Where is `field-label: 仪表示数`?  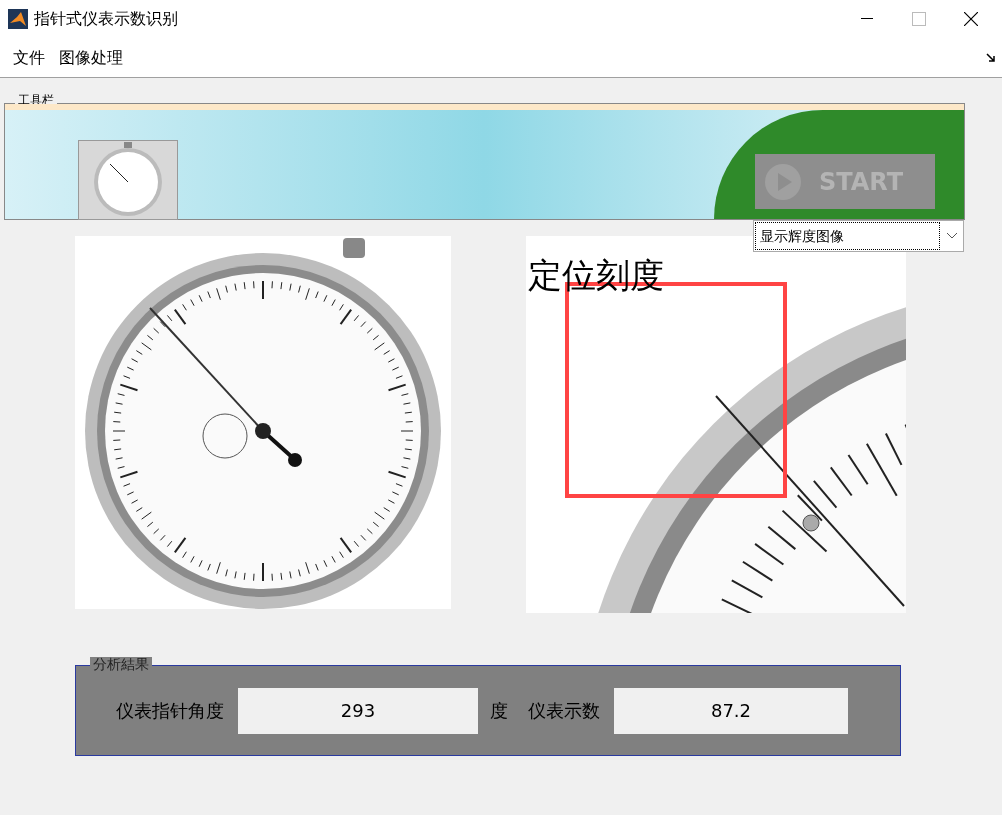
field-label: 仪表示数 is located at coordinates (564, 711).